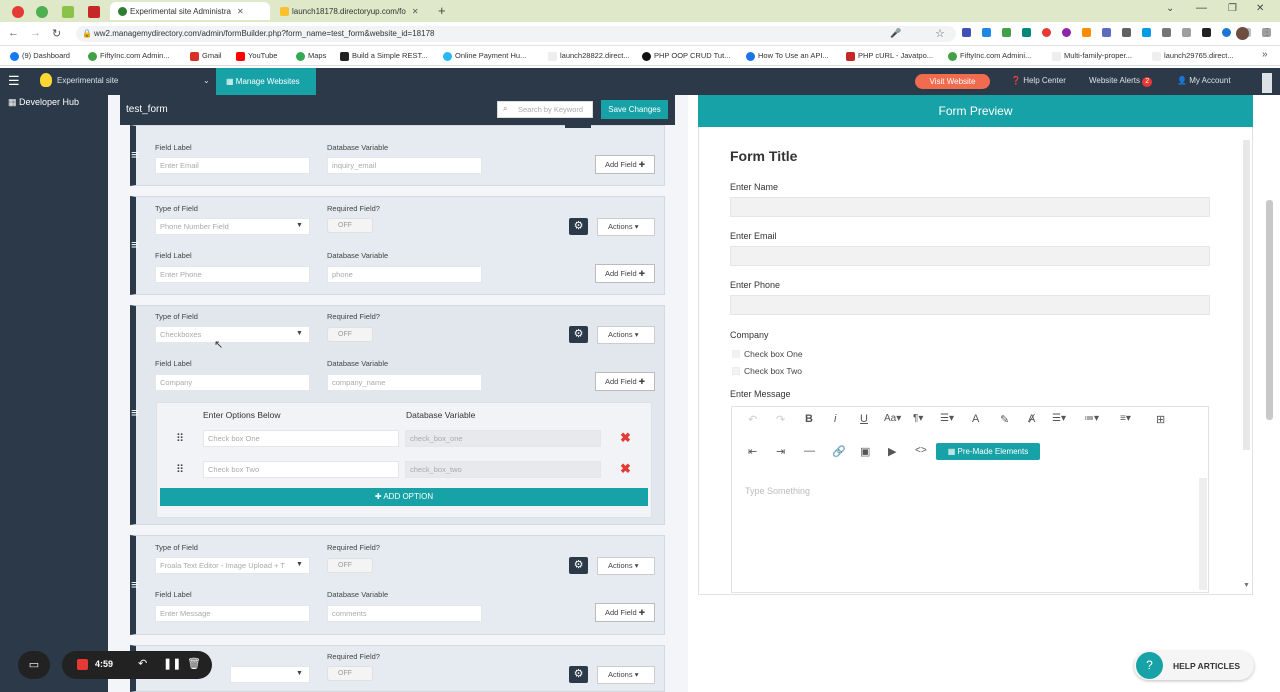 This screenshot has width=1280, height=692. Describe the element at coordinates (311, 56) in the screenshot. I see `bookmark-maps: Maps` at that location.